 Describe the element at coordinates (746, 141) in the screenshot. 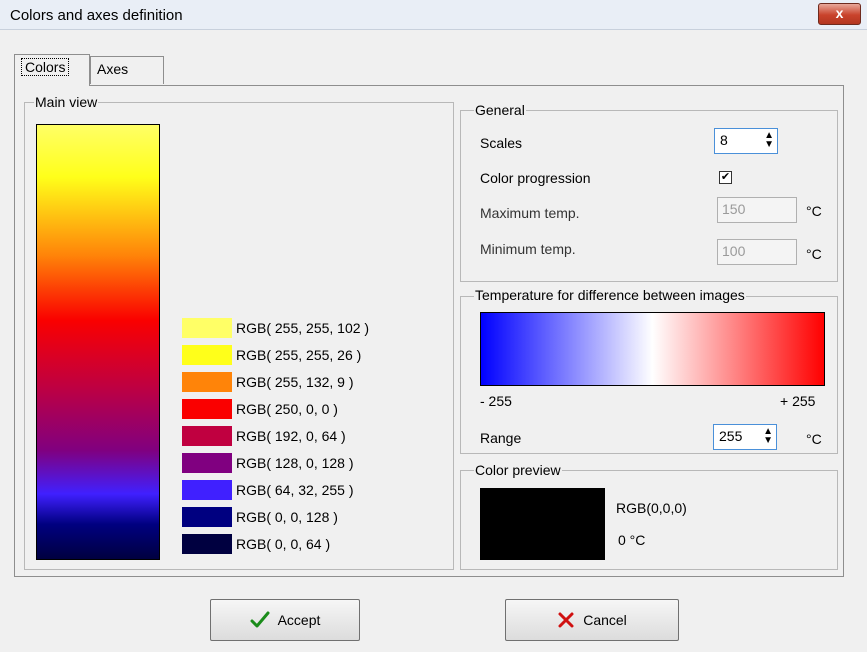

I see `scales-spinner: 8 ▲ ▼` at that location.